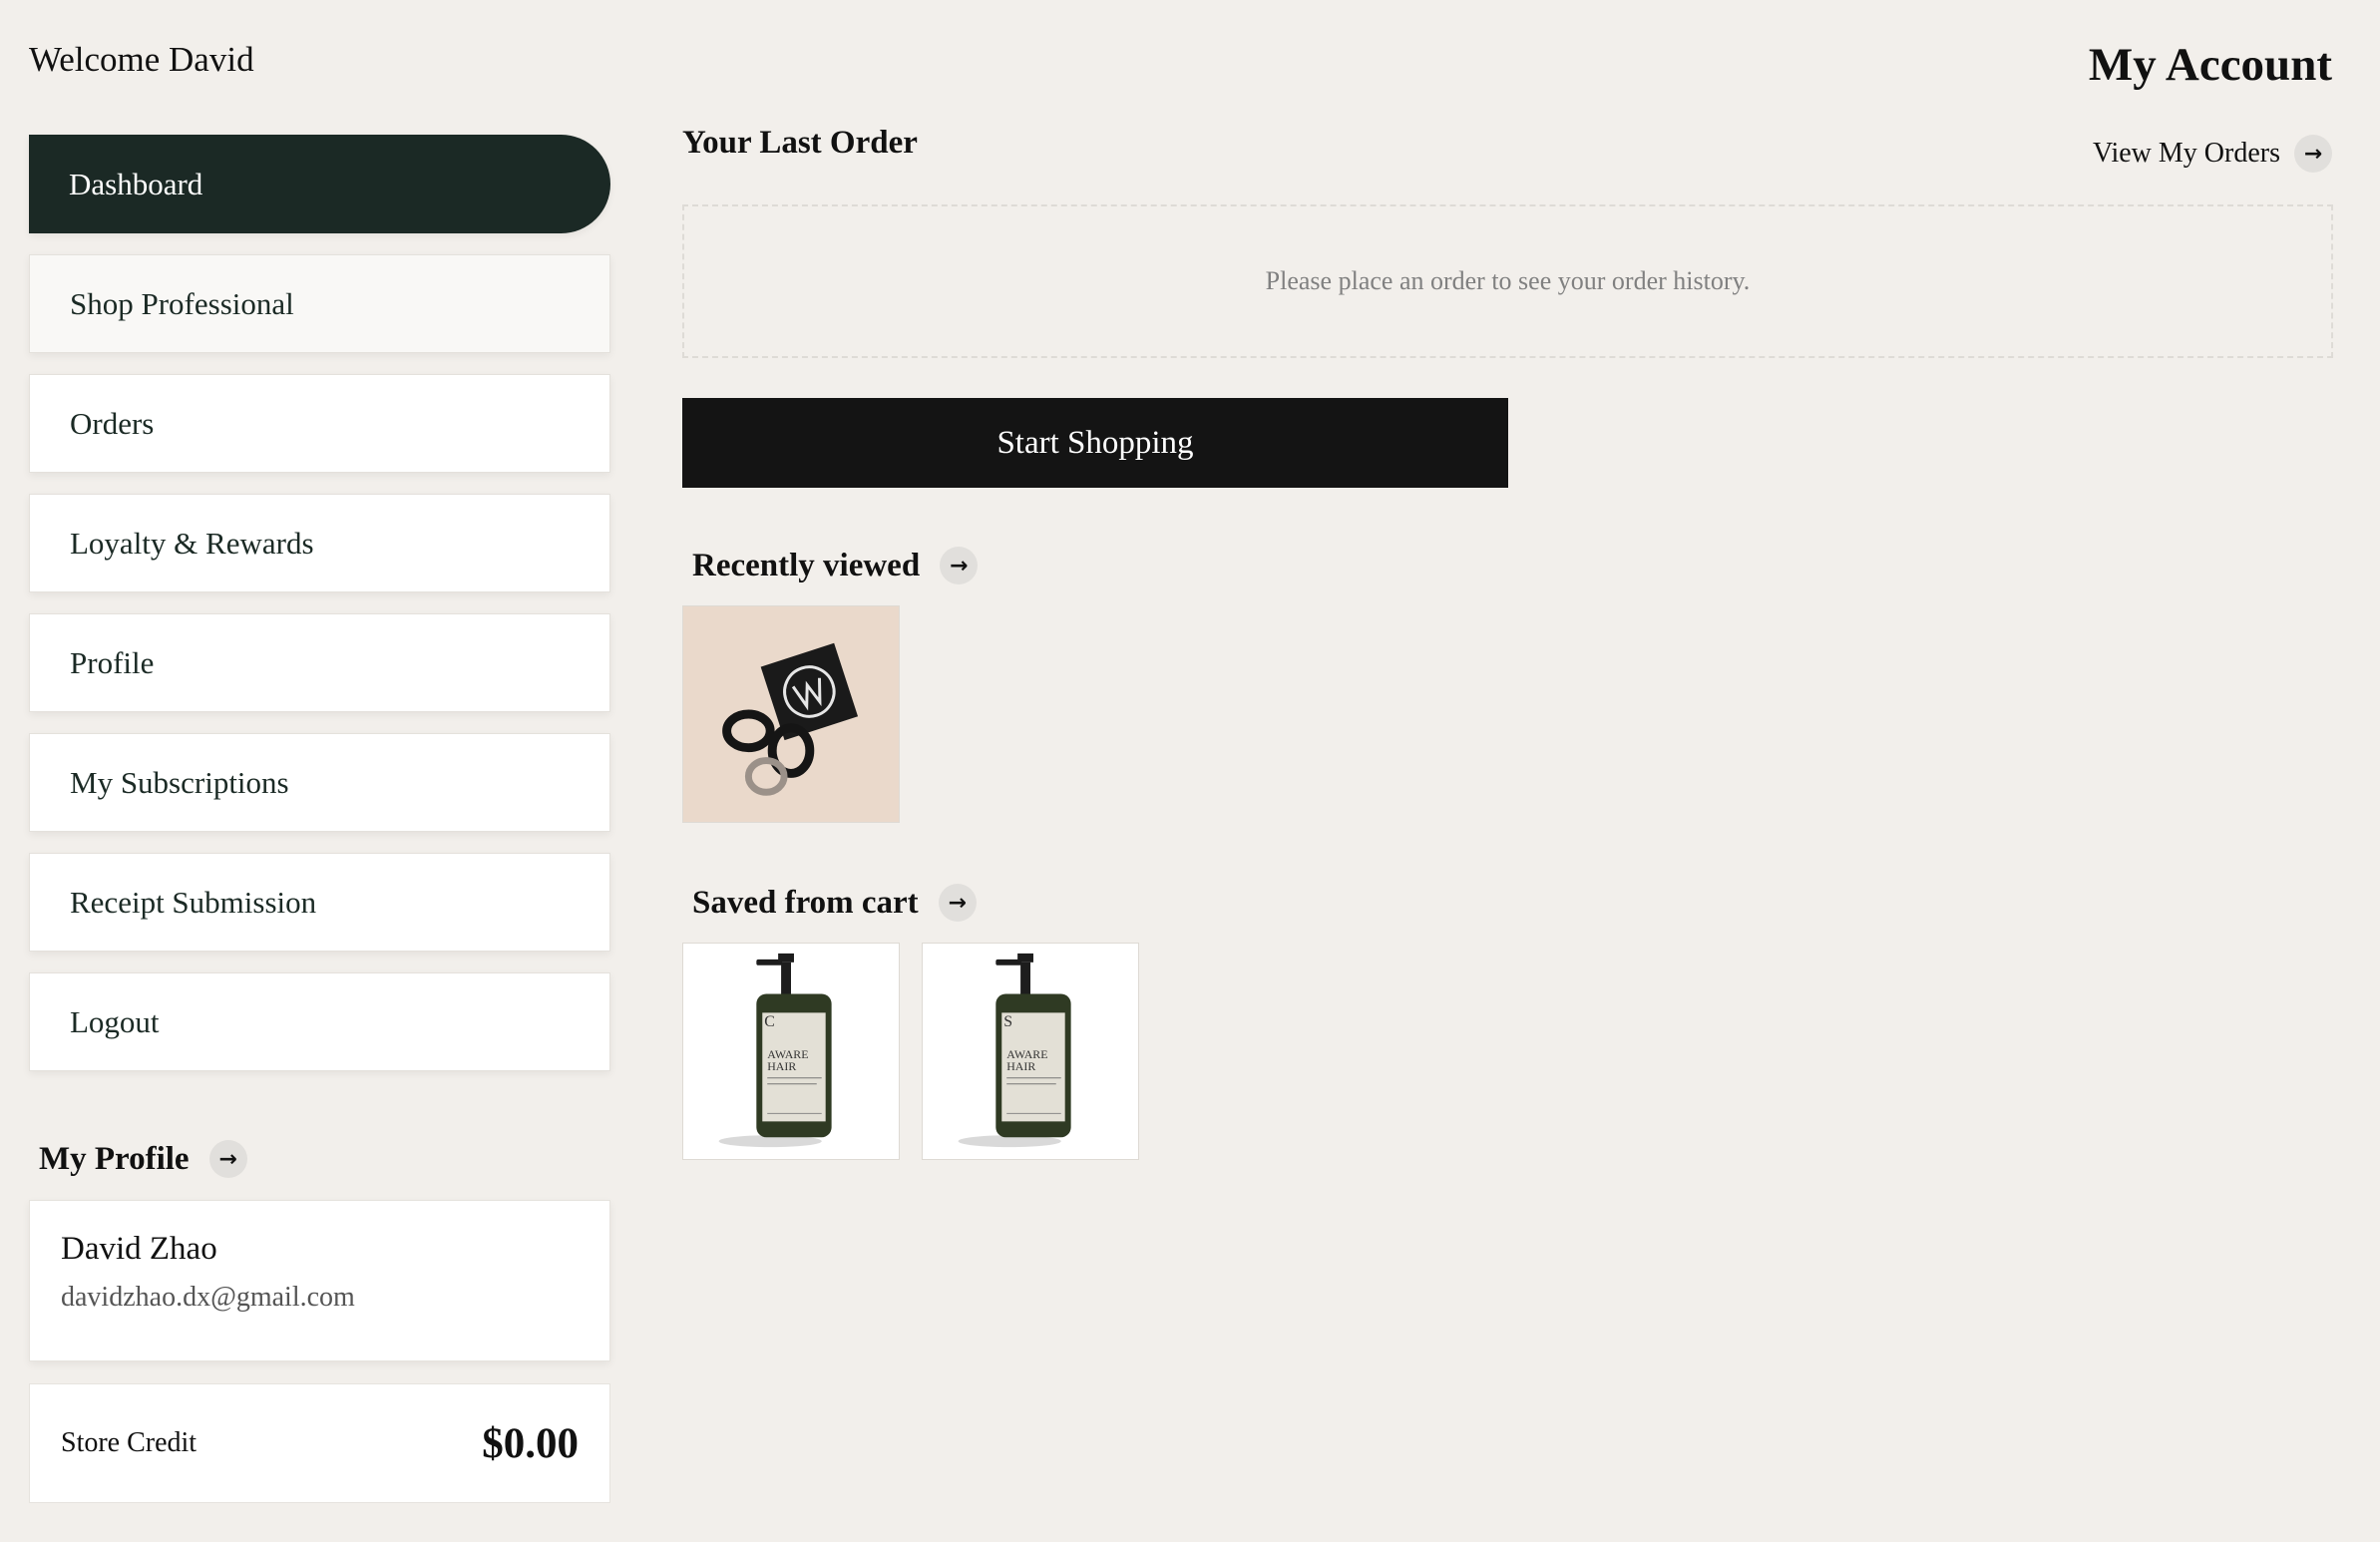  I want to click on view-my-orders-label: View My Orders, so click(2186, 154).